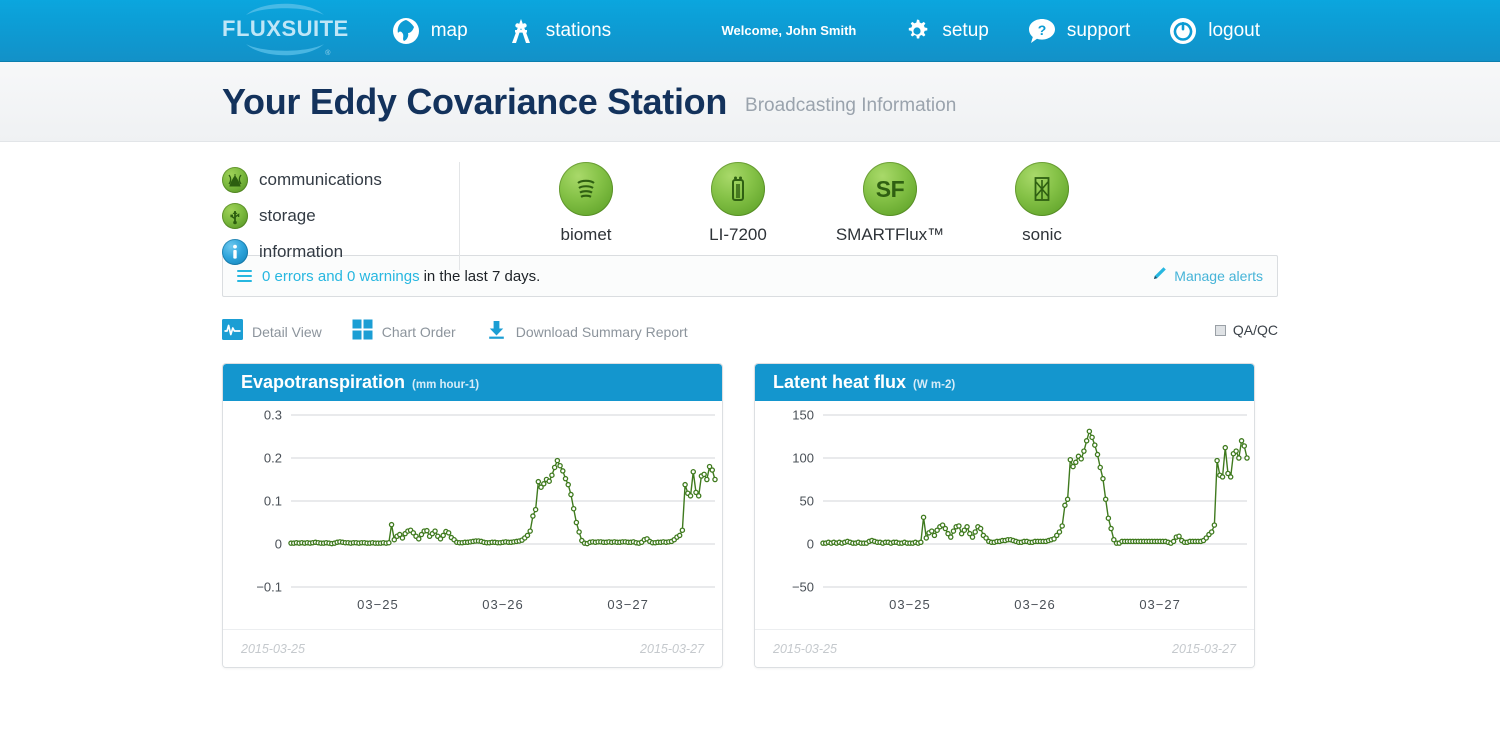 The height and width of the screenshot is (750, 1500). I want to click on page-title: Your Eddy Covariance Station, so click(475, 101).